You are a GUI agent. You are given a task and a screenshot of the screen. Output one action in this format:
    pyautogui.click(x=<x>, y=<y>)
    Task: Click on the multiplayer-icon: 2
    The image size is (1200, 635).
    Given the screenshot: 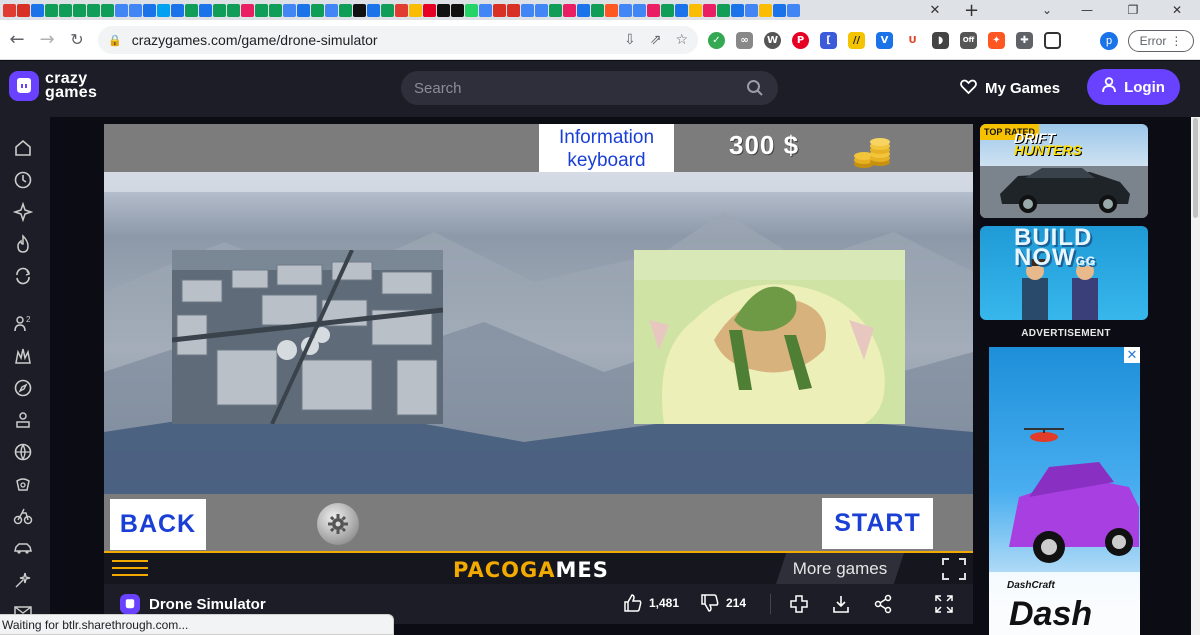 What is the action you would take?
    pyautogui.click(x=23, y=324)
    